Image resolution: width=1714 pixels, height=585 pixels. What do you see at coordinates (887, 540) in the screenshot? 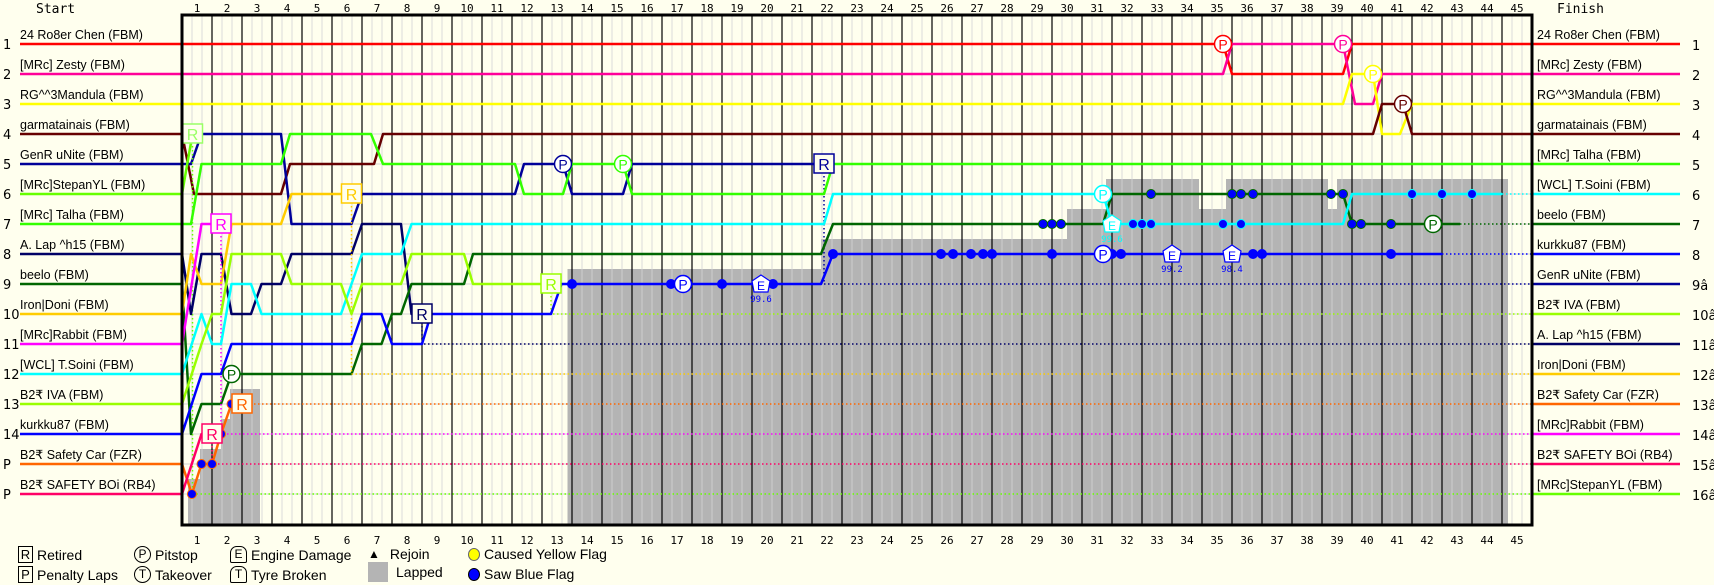
I see `lap-label-bottom: 24` at bounding box center [887, 540].